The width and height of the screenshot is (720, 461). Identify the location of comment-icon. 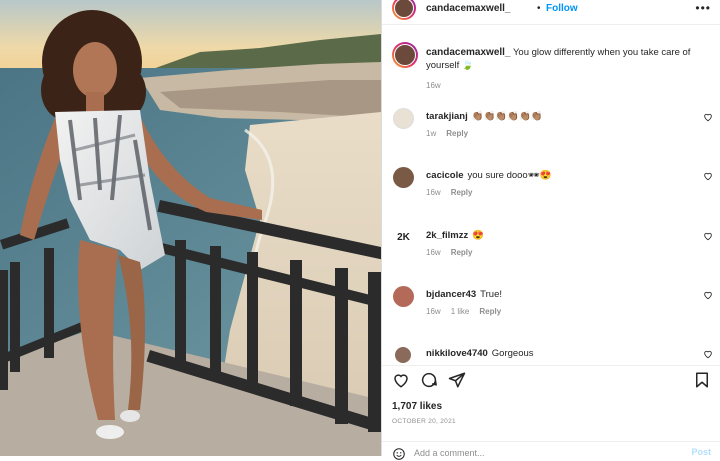
(429, 380).